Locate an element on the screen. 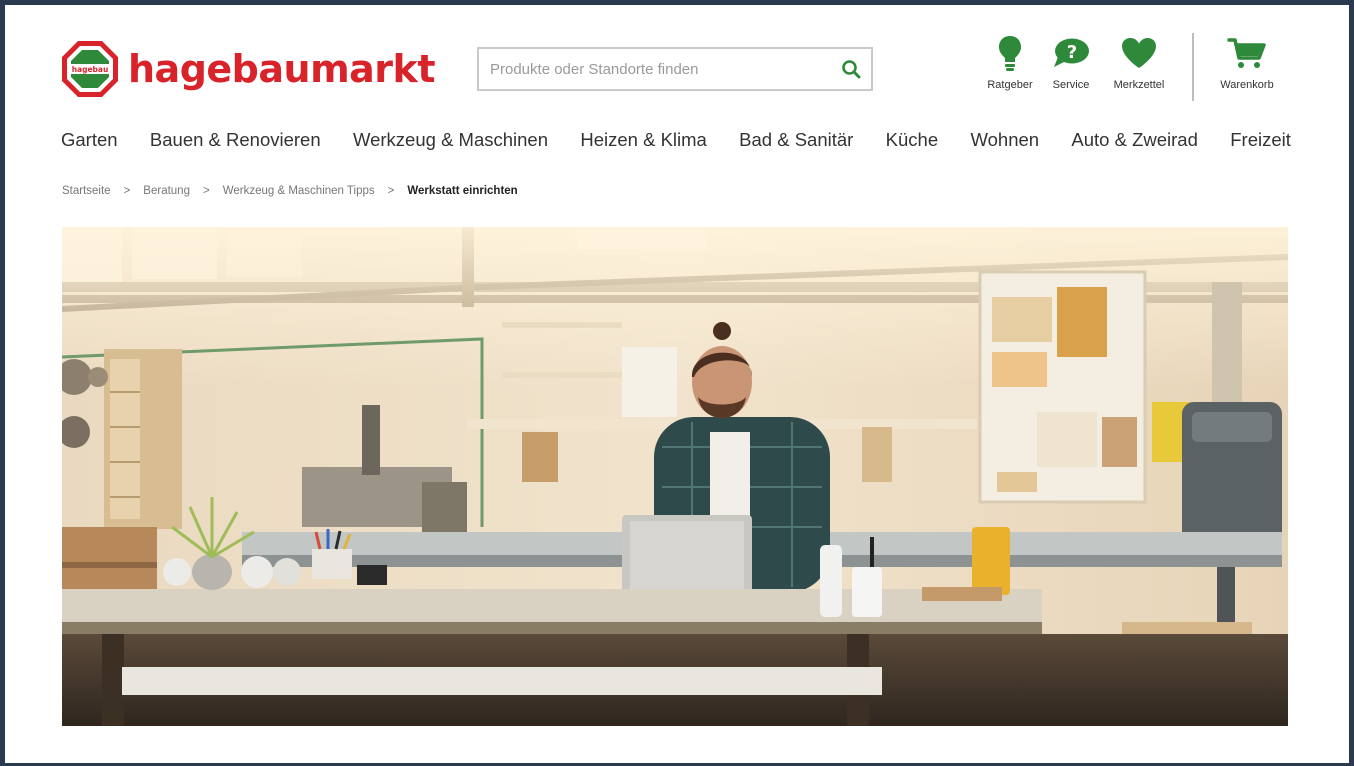  nav-item-bad-sanitaer: Bad & Sanitär is located at coordinates (796, 140).